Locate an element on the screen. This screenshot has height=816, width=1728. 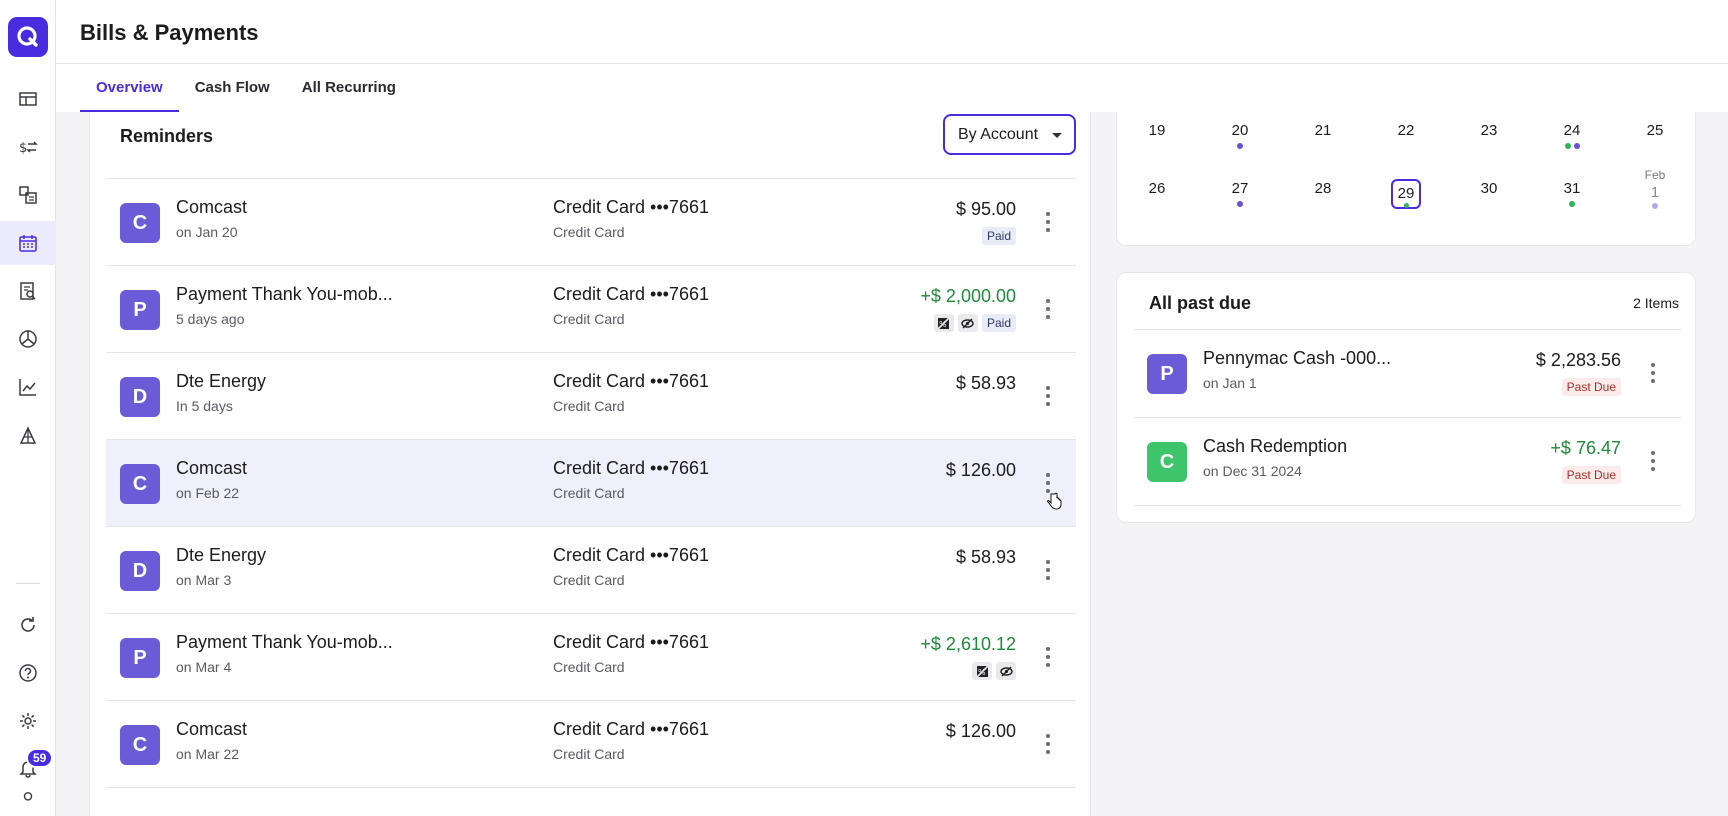
nav-refresh is located at coordinates (28, 625).